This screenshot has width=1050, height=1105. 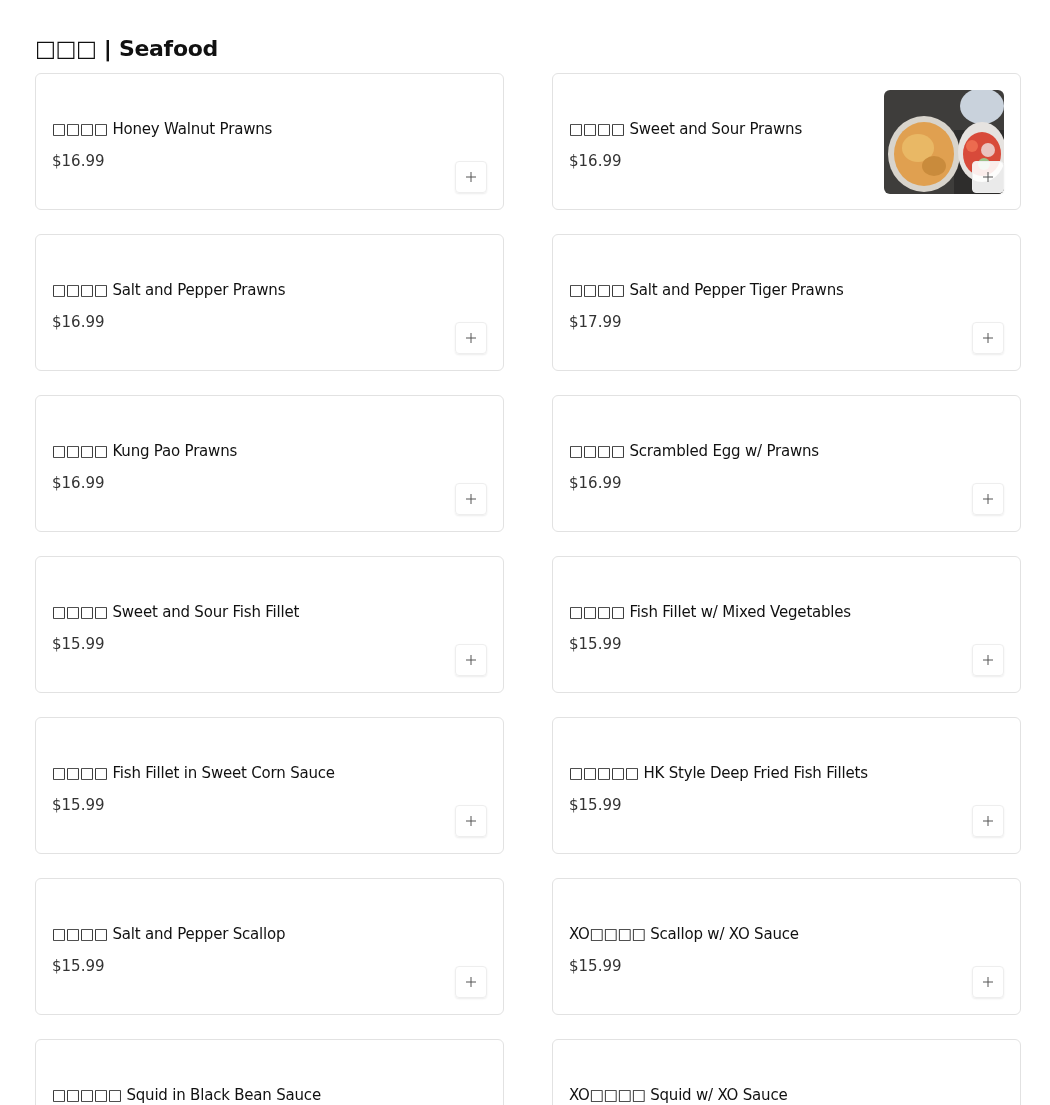 What do you see at coordinates (786, 624) in the screenshot?
I see `menu-item-card: □□□□ Fish Fillet w/ Mixed Vegetables $15.99` at bounding box center [786, 624].